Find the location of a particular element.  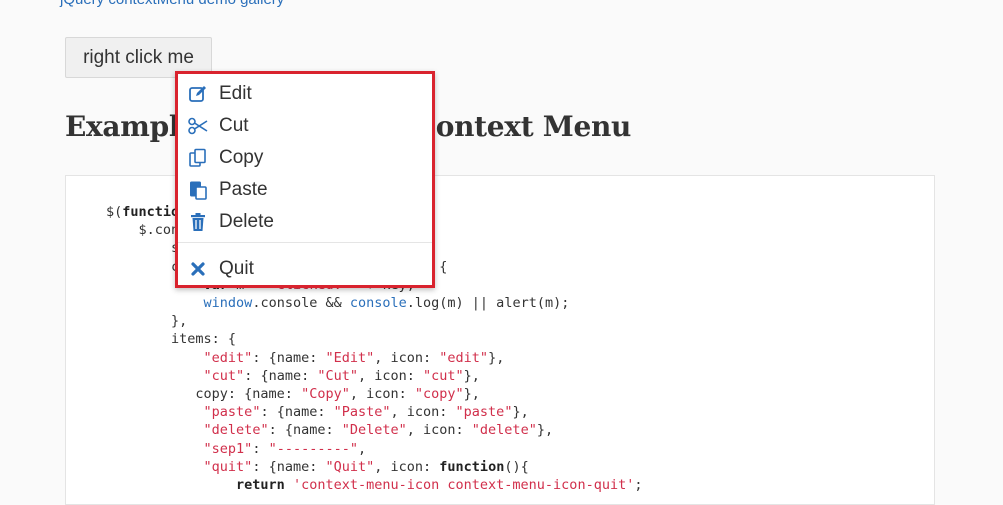

menu-item-label: Copy is located at coordinates (241, 157).